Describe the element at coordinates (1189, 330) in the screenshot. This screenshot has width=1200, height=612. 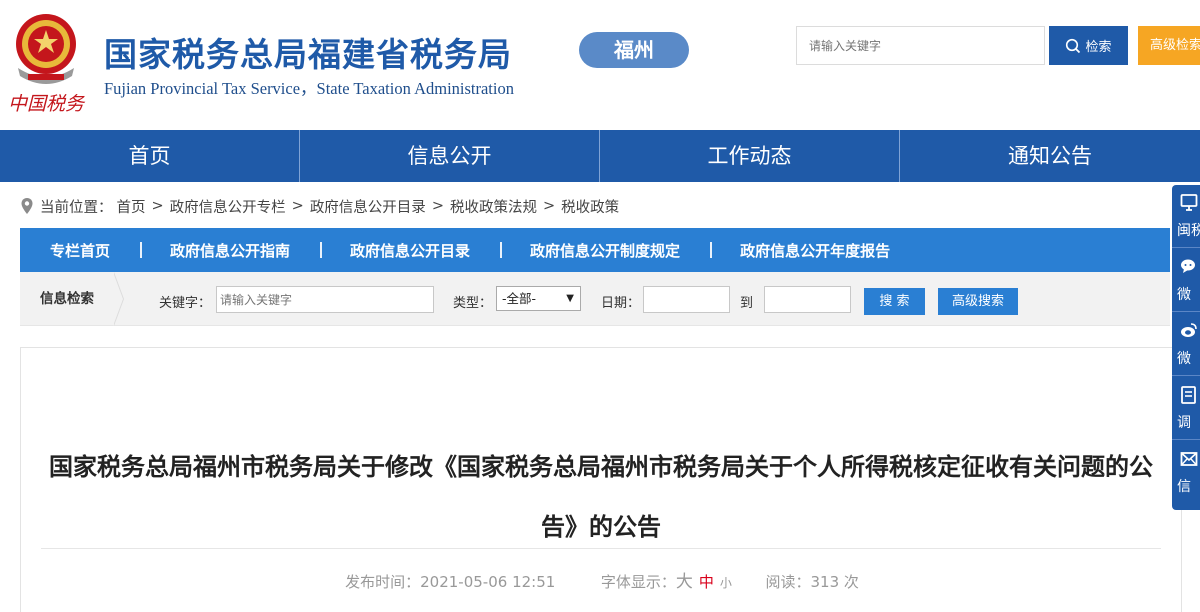
I see `weibo-icon` at that location.